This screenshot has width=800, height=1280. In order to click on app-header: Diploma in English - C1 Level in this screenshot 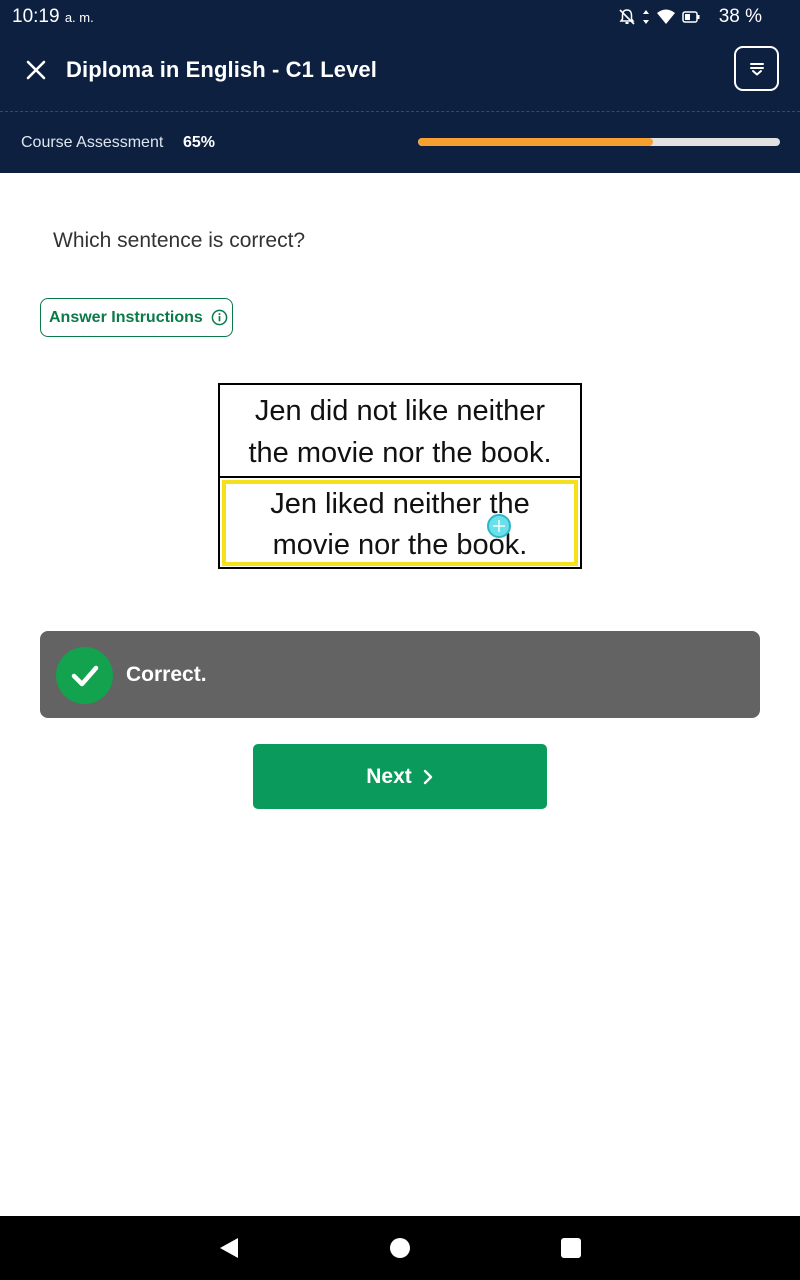, I will do `click(400, 73)`.